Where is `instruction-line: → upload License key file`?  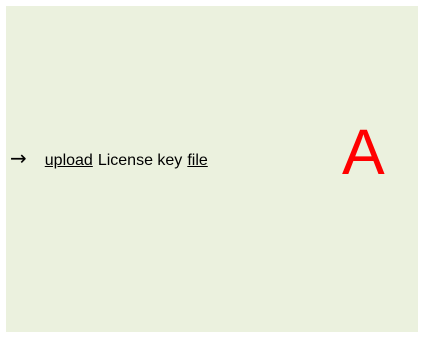 instruction-line: → upload License key file is located at coordinates (109, 158).